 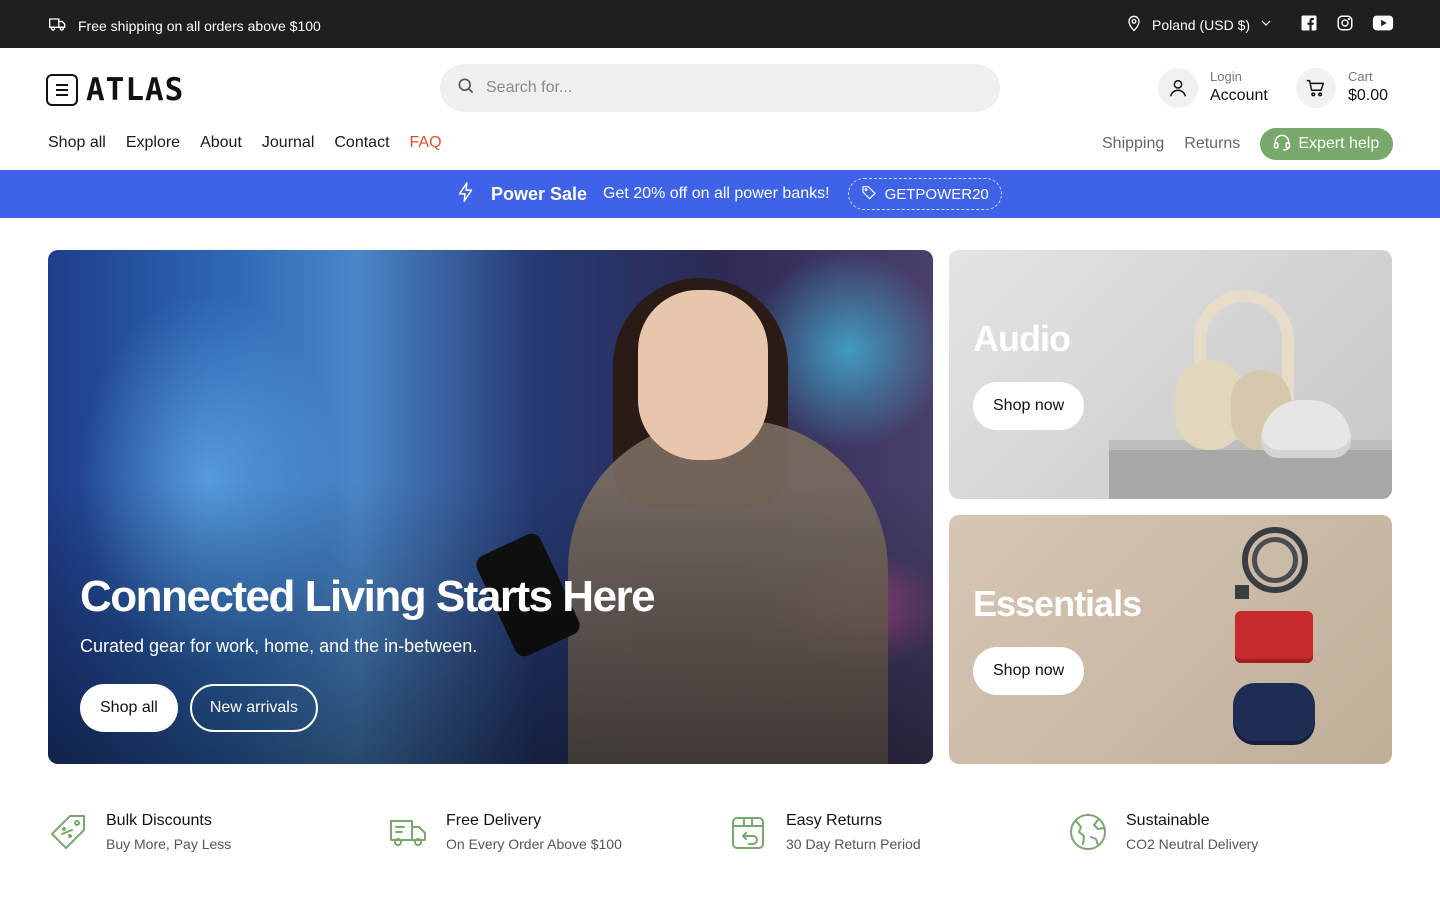 I want to click on search-input, so click(x=726, y=88).